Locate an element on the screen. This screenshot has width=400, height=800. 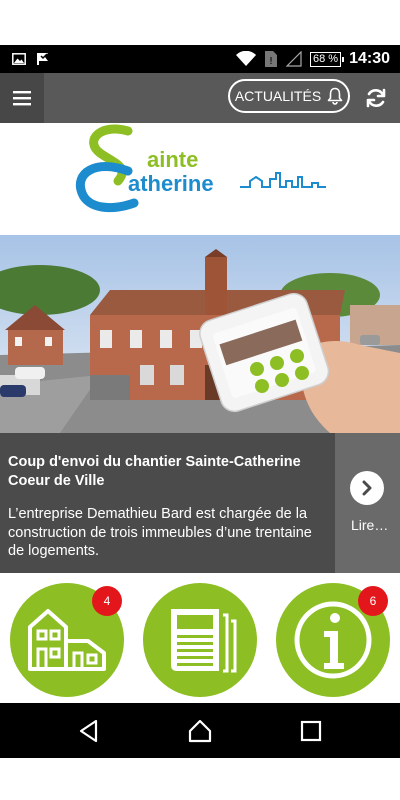
city-logo: ainte atherine is located at coordinates (200, 179).